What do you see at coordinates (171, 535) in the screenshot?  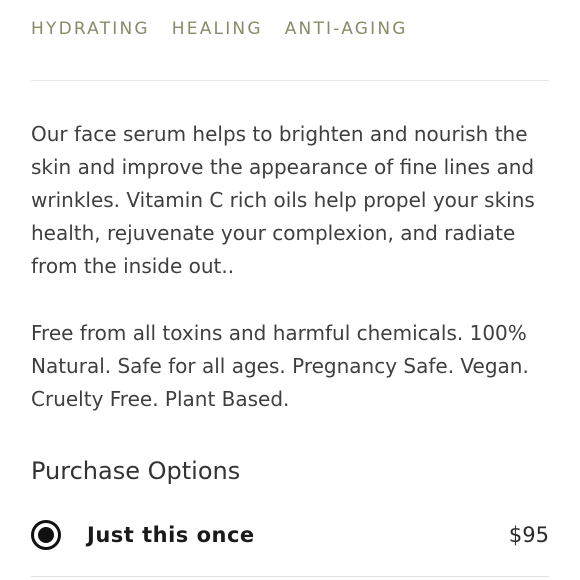 I see `purchase-option-label: Just this once` at bounding box center [171, 535].